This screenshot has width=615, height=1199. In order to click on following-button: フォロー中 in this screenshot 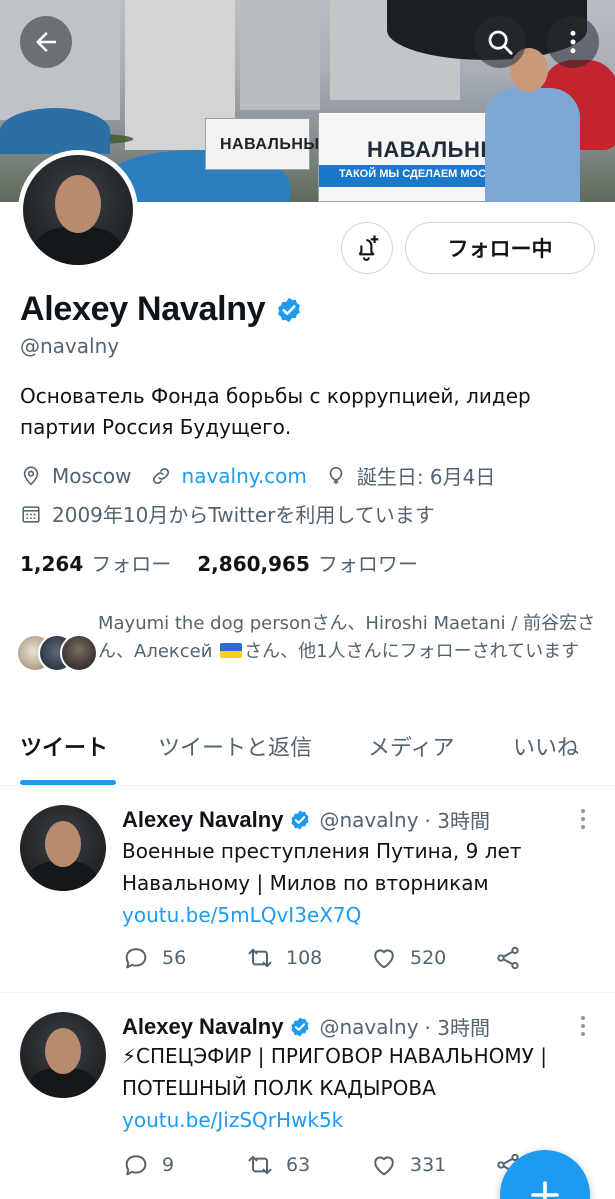, I will do `click(500, 248)`.